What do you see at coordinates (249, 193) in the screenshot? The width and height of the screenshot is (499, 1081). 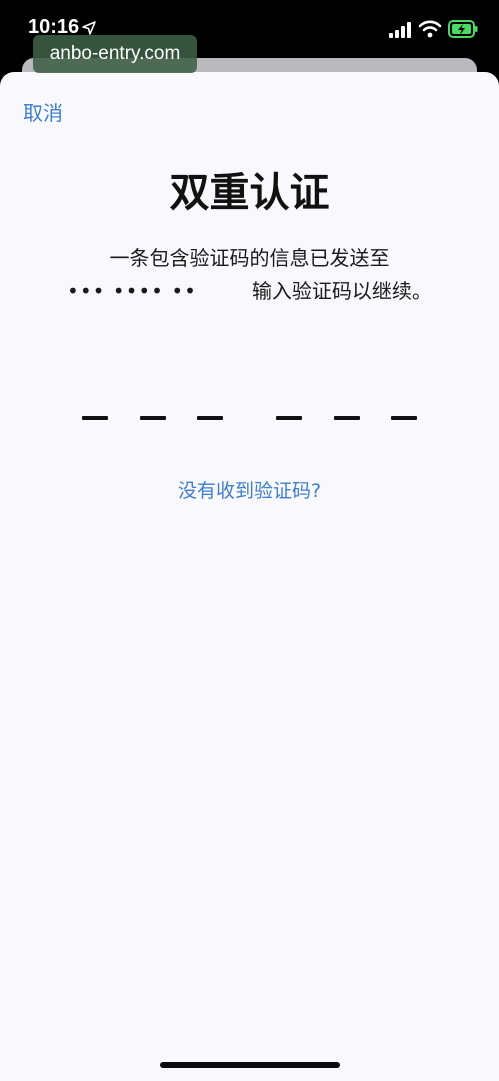 I see `page-title: 双重认证` at bounding box center [249, 193].